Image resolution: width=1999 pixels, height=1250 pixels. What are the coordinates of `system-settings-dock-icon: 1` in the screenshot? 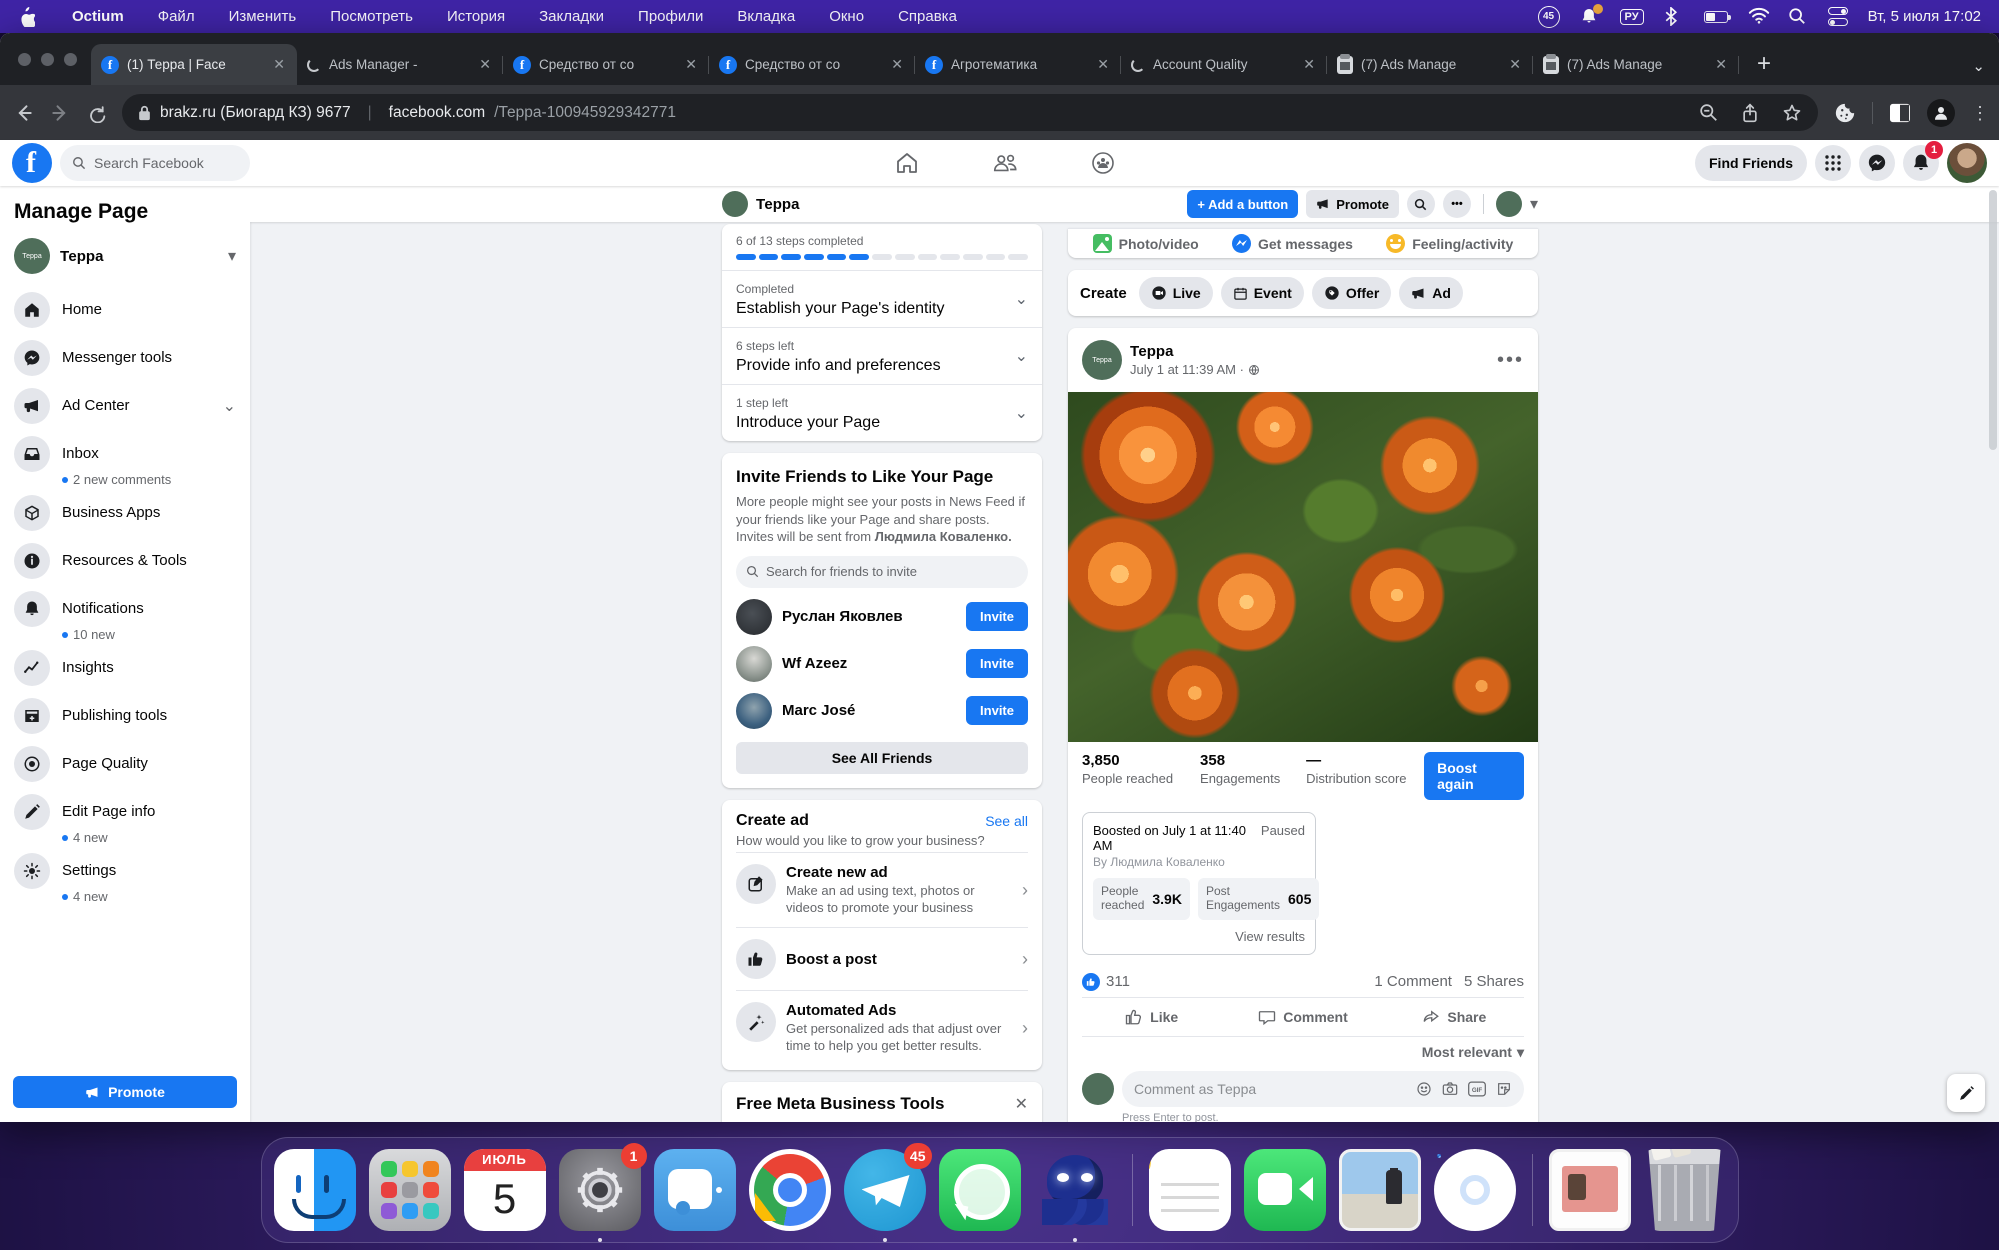 It's located at (602, 1192).